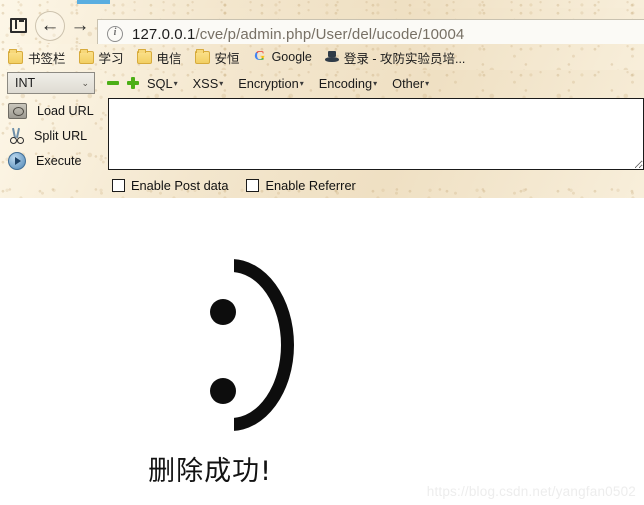 This screenshot has width=644, height=505. What do you see at coordinates (169, 58) in the screenshot?
I see `bookmark-label: 电信` at bounding box center [169, 58].